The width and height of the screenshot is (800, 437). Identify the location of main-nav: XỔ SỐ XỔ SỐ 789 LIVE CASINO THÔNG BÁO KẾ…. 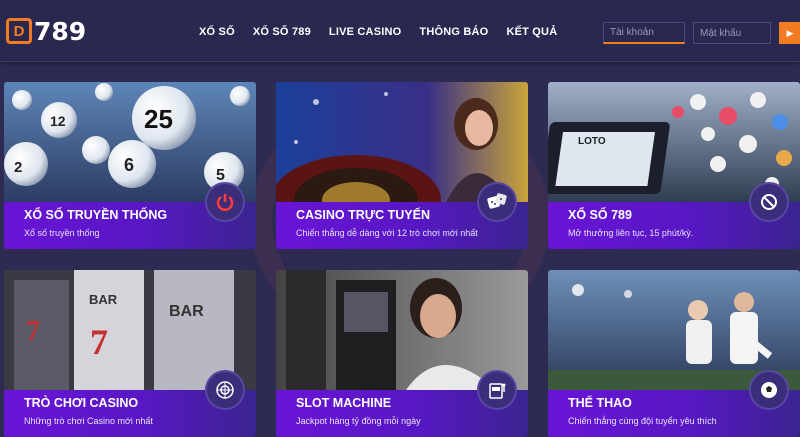
(387, 32).